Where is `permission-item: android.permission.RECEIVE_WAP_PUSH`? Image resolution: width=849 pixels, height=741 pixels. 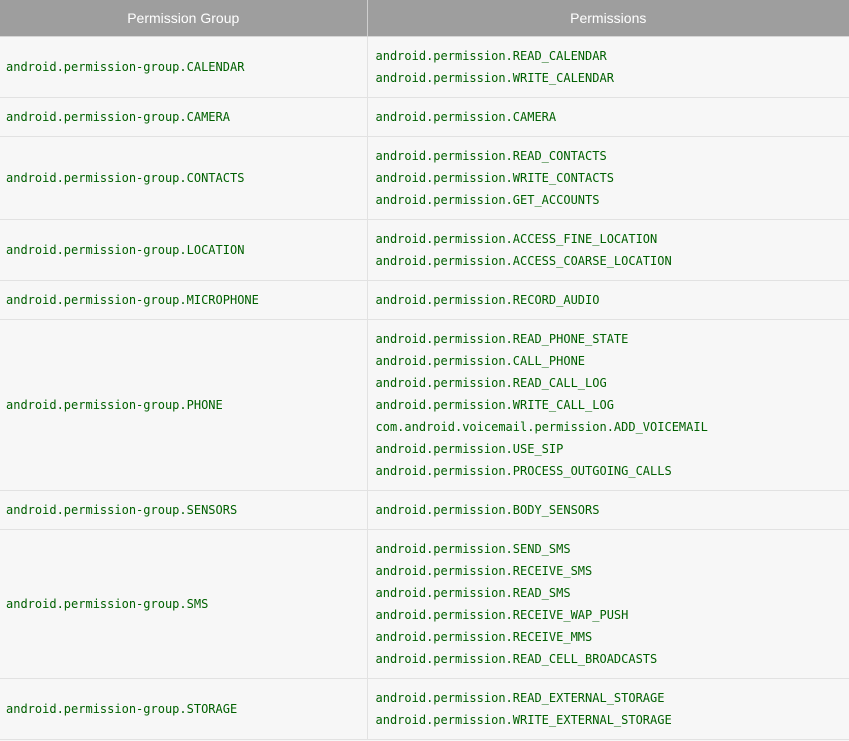 permission-item: android.permission.RECEIVE_WAP_PUSH is located at coordinates (502, 615).